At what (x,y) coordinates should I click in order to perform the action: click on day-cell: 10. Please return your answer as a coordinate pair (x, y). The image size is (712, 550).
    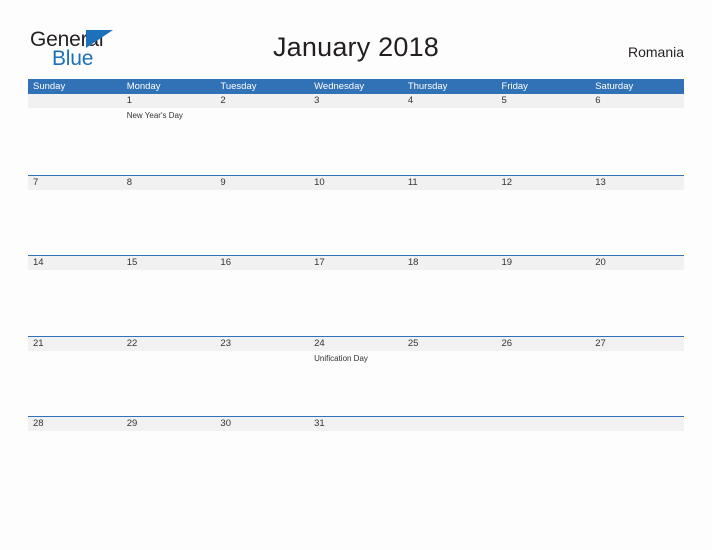
    Looking at the image, I should click on (356, 216).